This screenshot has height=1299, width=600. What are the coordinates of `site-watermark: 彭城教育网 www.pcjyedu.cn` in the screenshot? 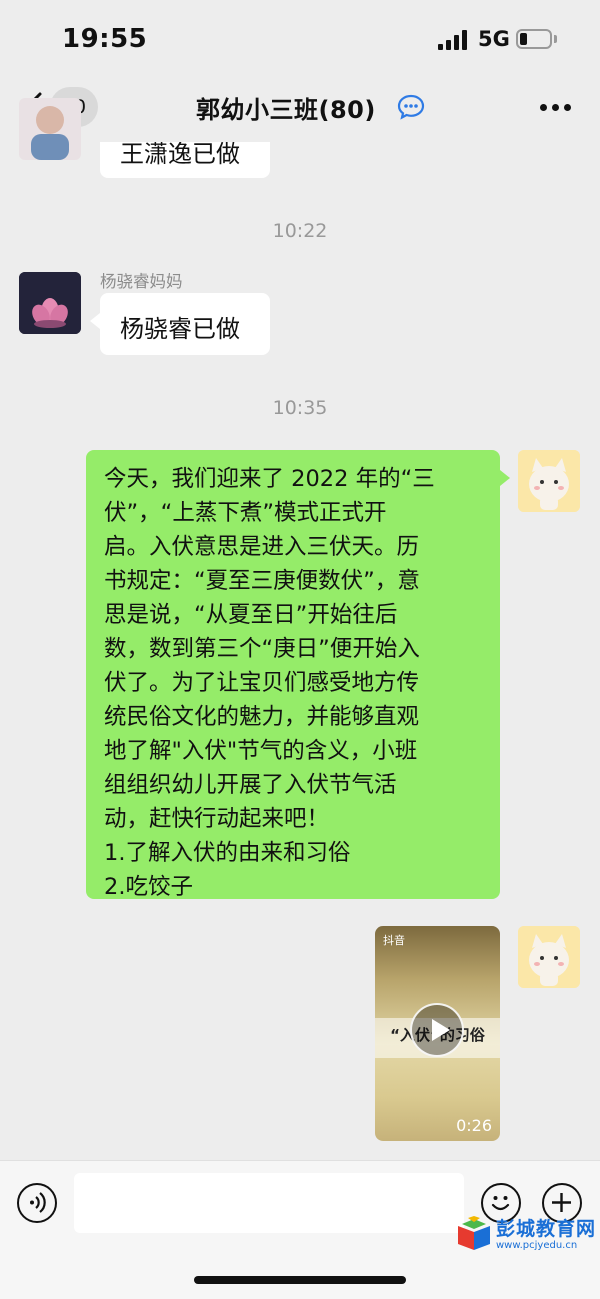 It's located at (526, 1234).